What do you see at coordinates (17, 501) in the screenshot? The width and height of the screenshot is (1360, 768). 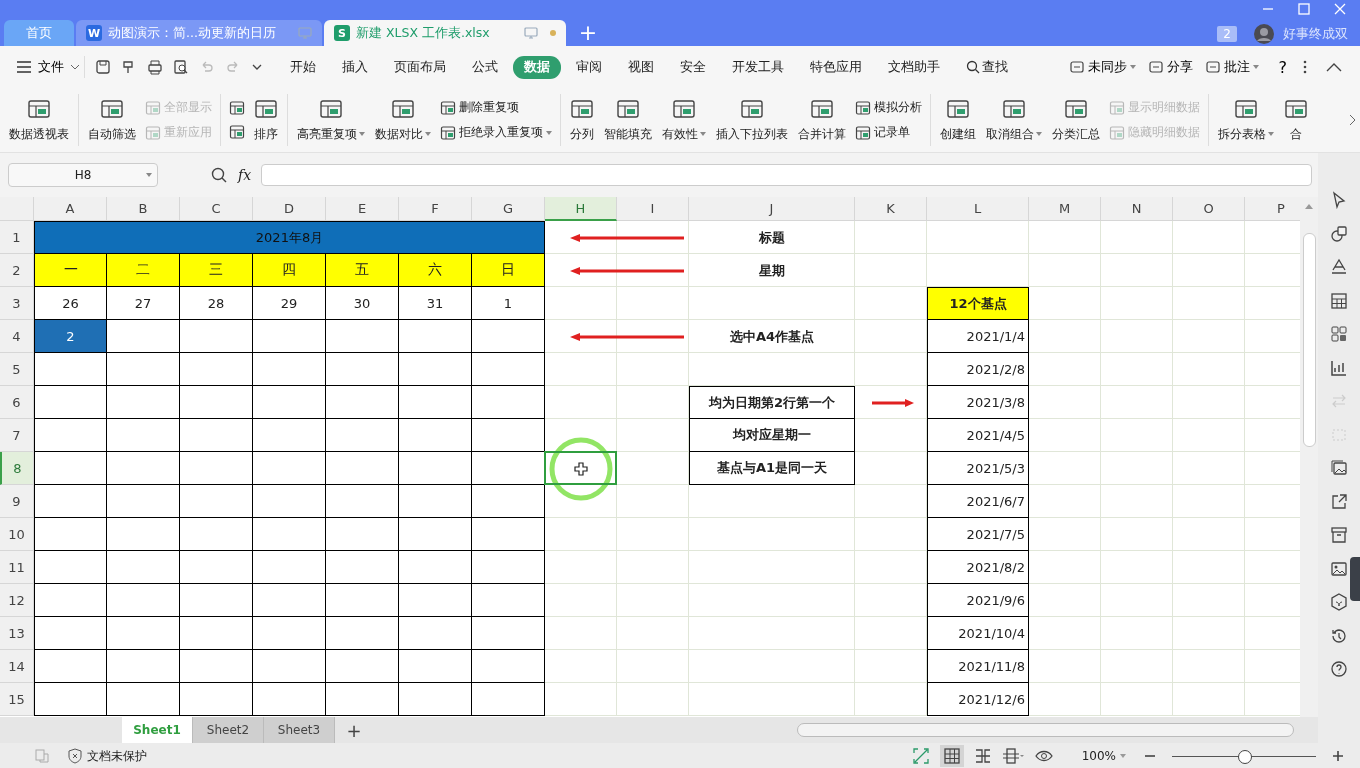 I see `row-header: 9` at bounding box center [17, 501].